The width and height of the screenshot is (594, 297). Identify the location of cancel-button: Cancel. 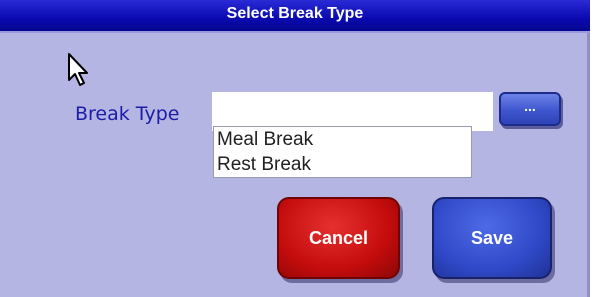
(338, 238).